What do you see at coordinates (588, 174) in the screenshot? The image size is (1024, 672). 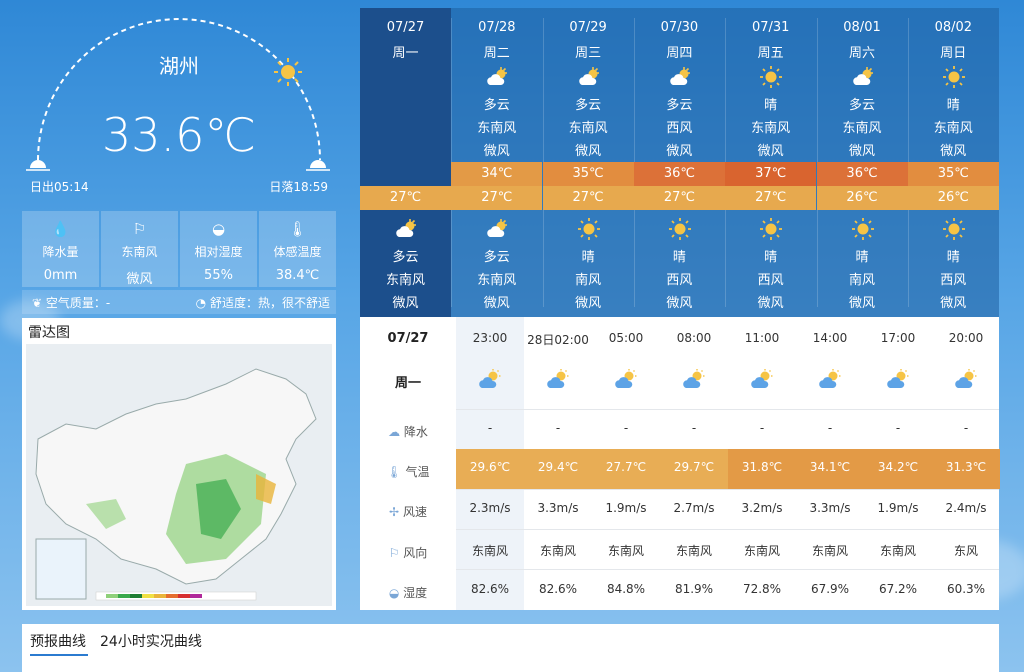 I see `high-temperature: 35℃` at bounding box center [588, 174].